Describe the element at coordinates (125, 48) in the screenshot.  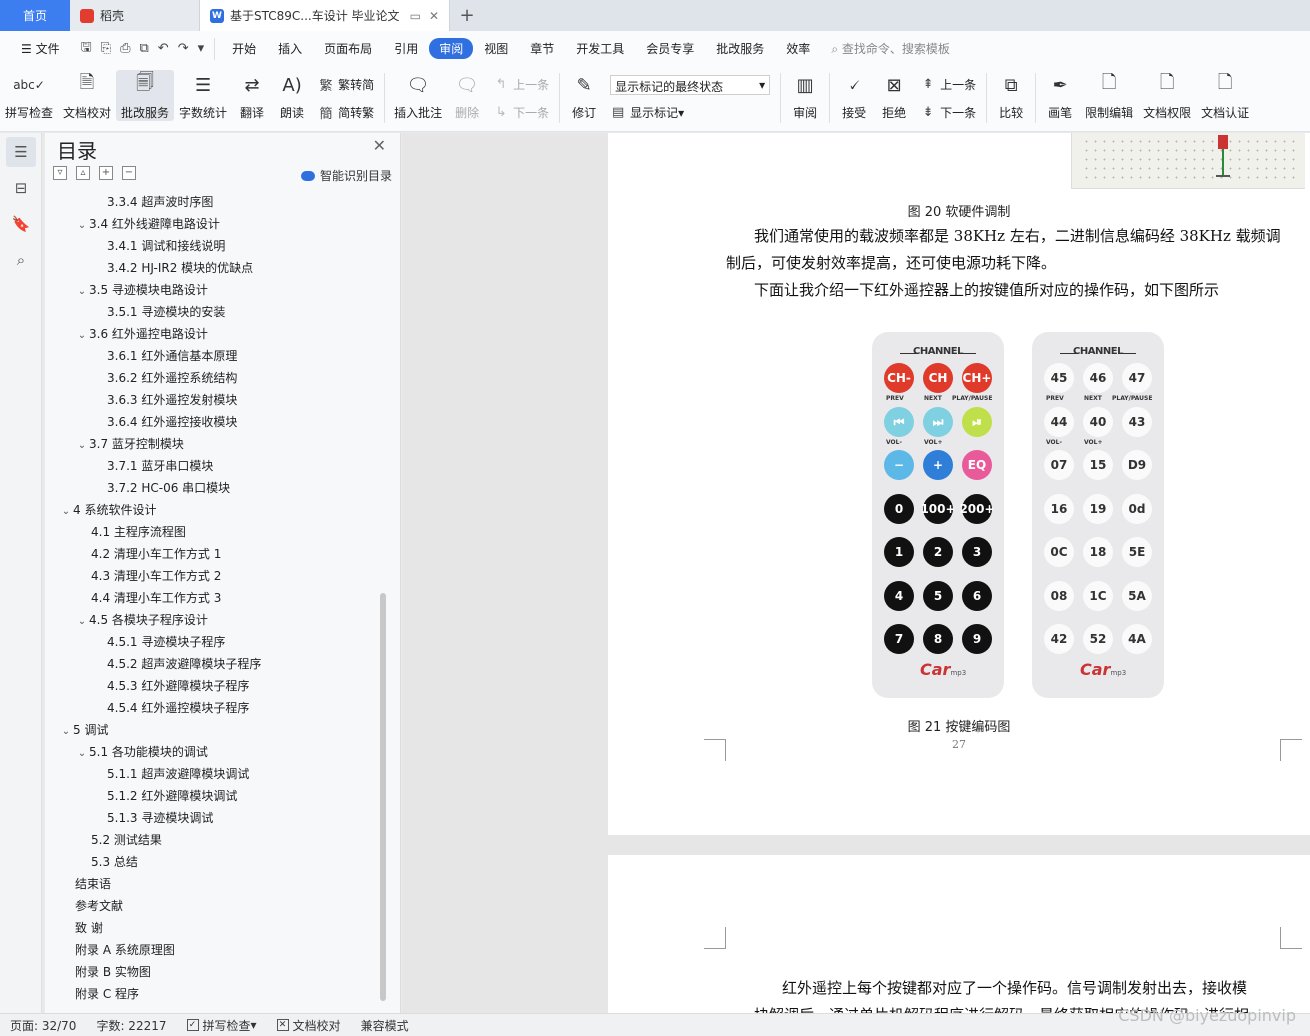
I see `print-icon: ⎙` at that location.